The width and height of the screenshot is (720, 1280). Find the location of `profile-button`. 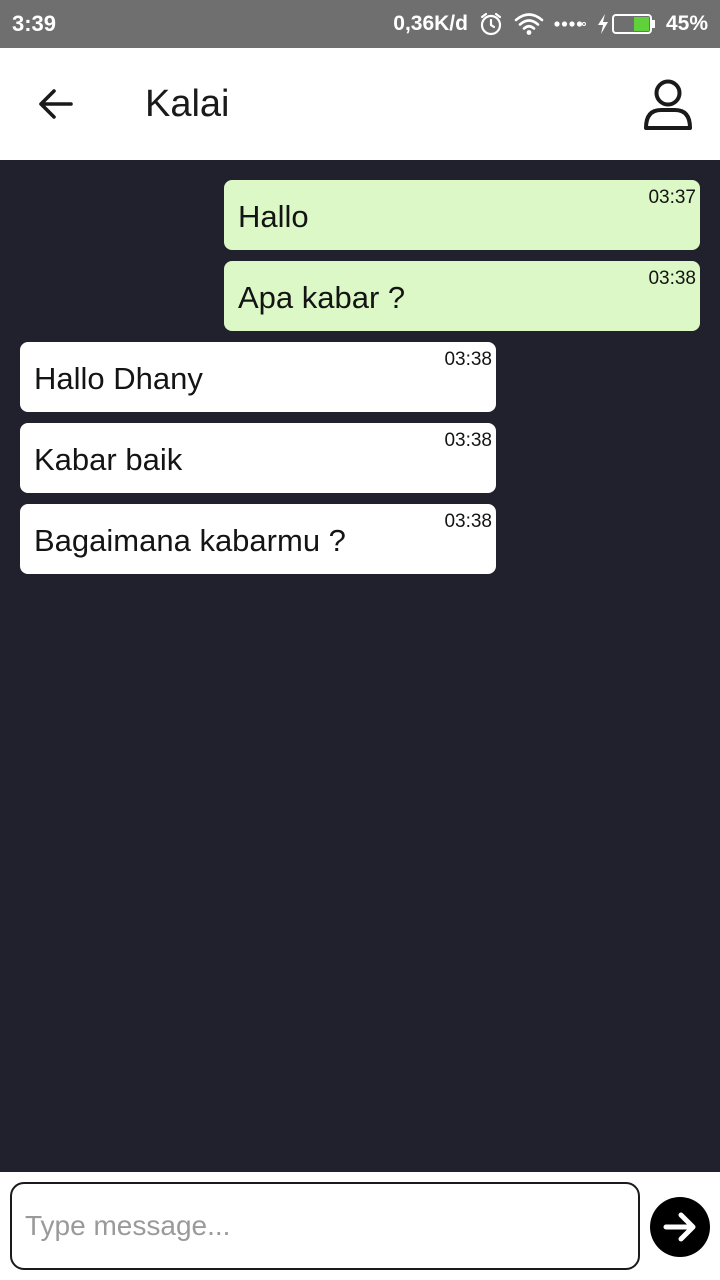

profile-button is located at coordinates (668, 105).